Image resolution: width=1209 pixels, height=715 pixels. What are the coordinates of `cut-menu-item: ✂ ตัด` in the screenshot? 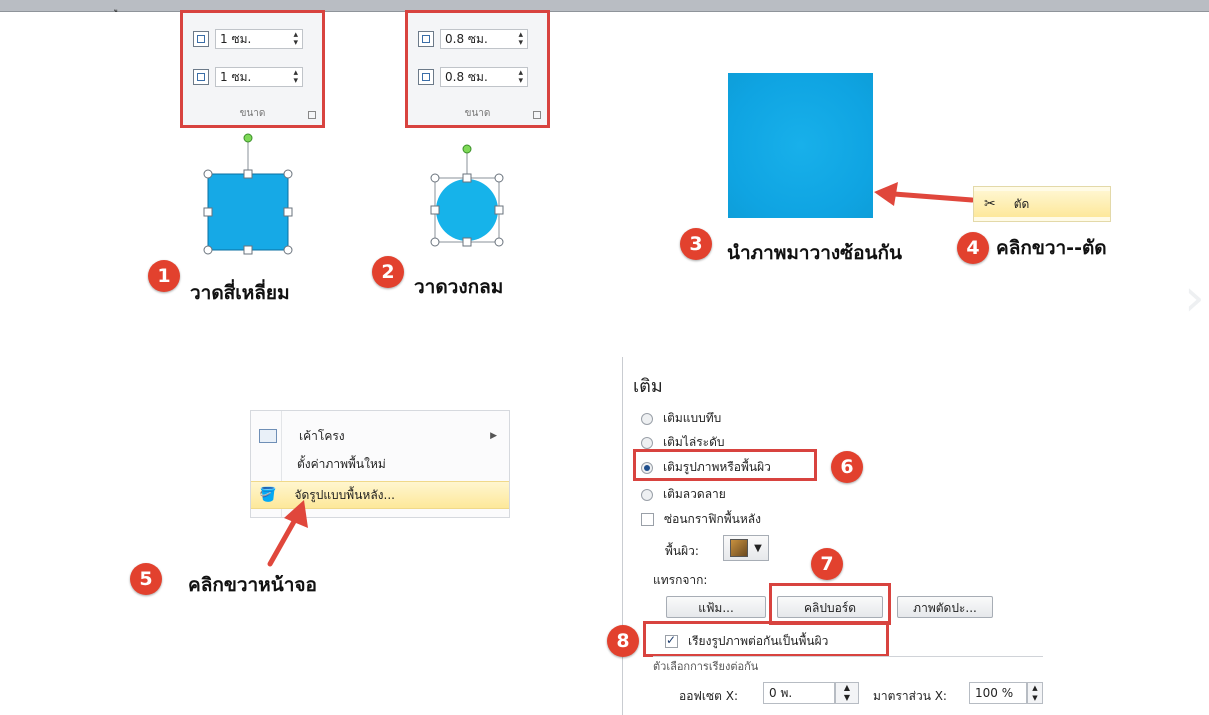 It's located at (1042, 204).